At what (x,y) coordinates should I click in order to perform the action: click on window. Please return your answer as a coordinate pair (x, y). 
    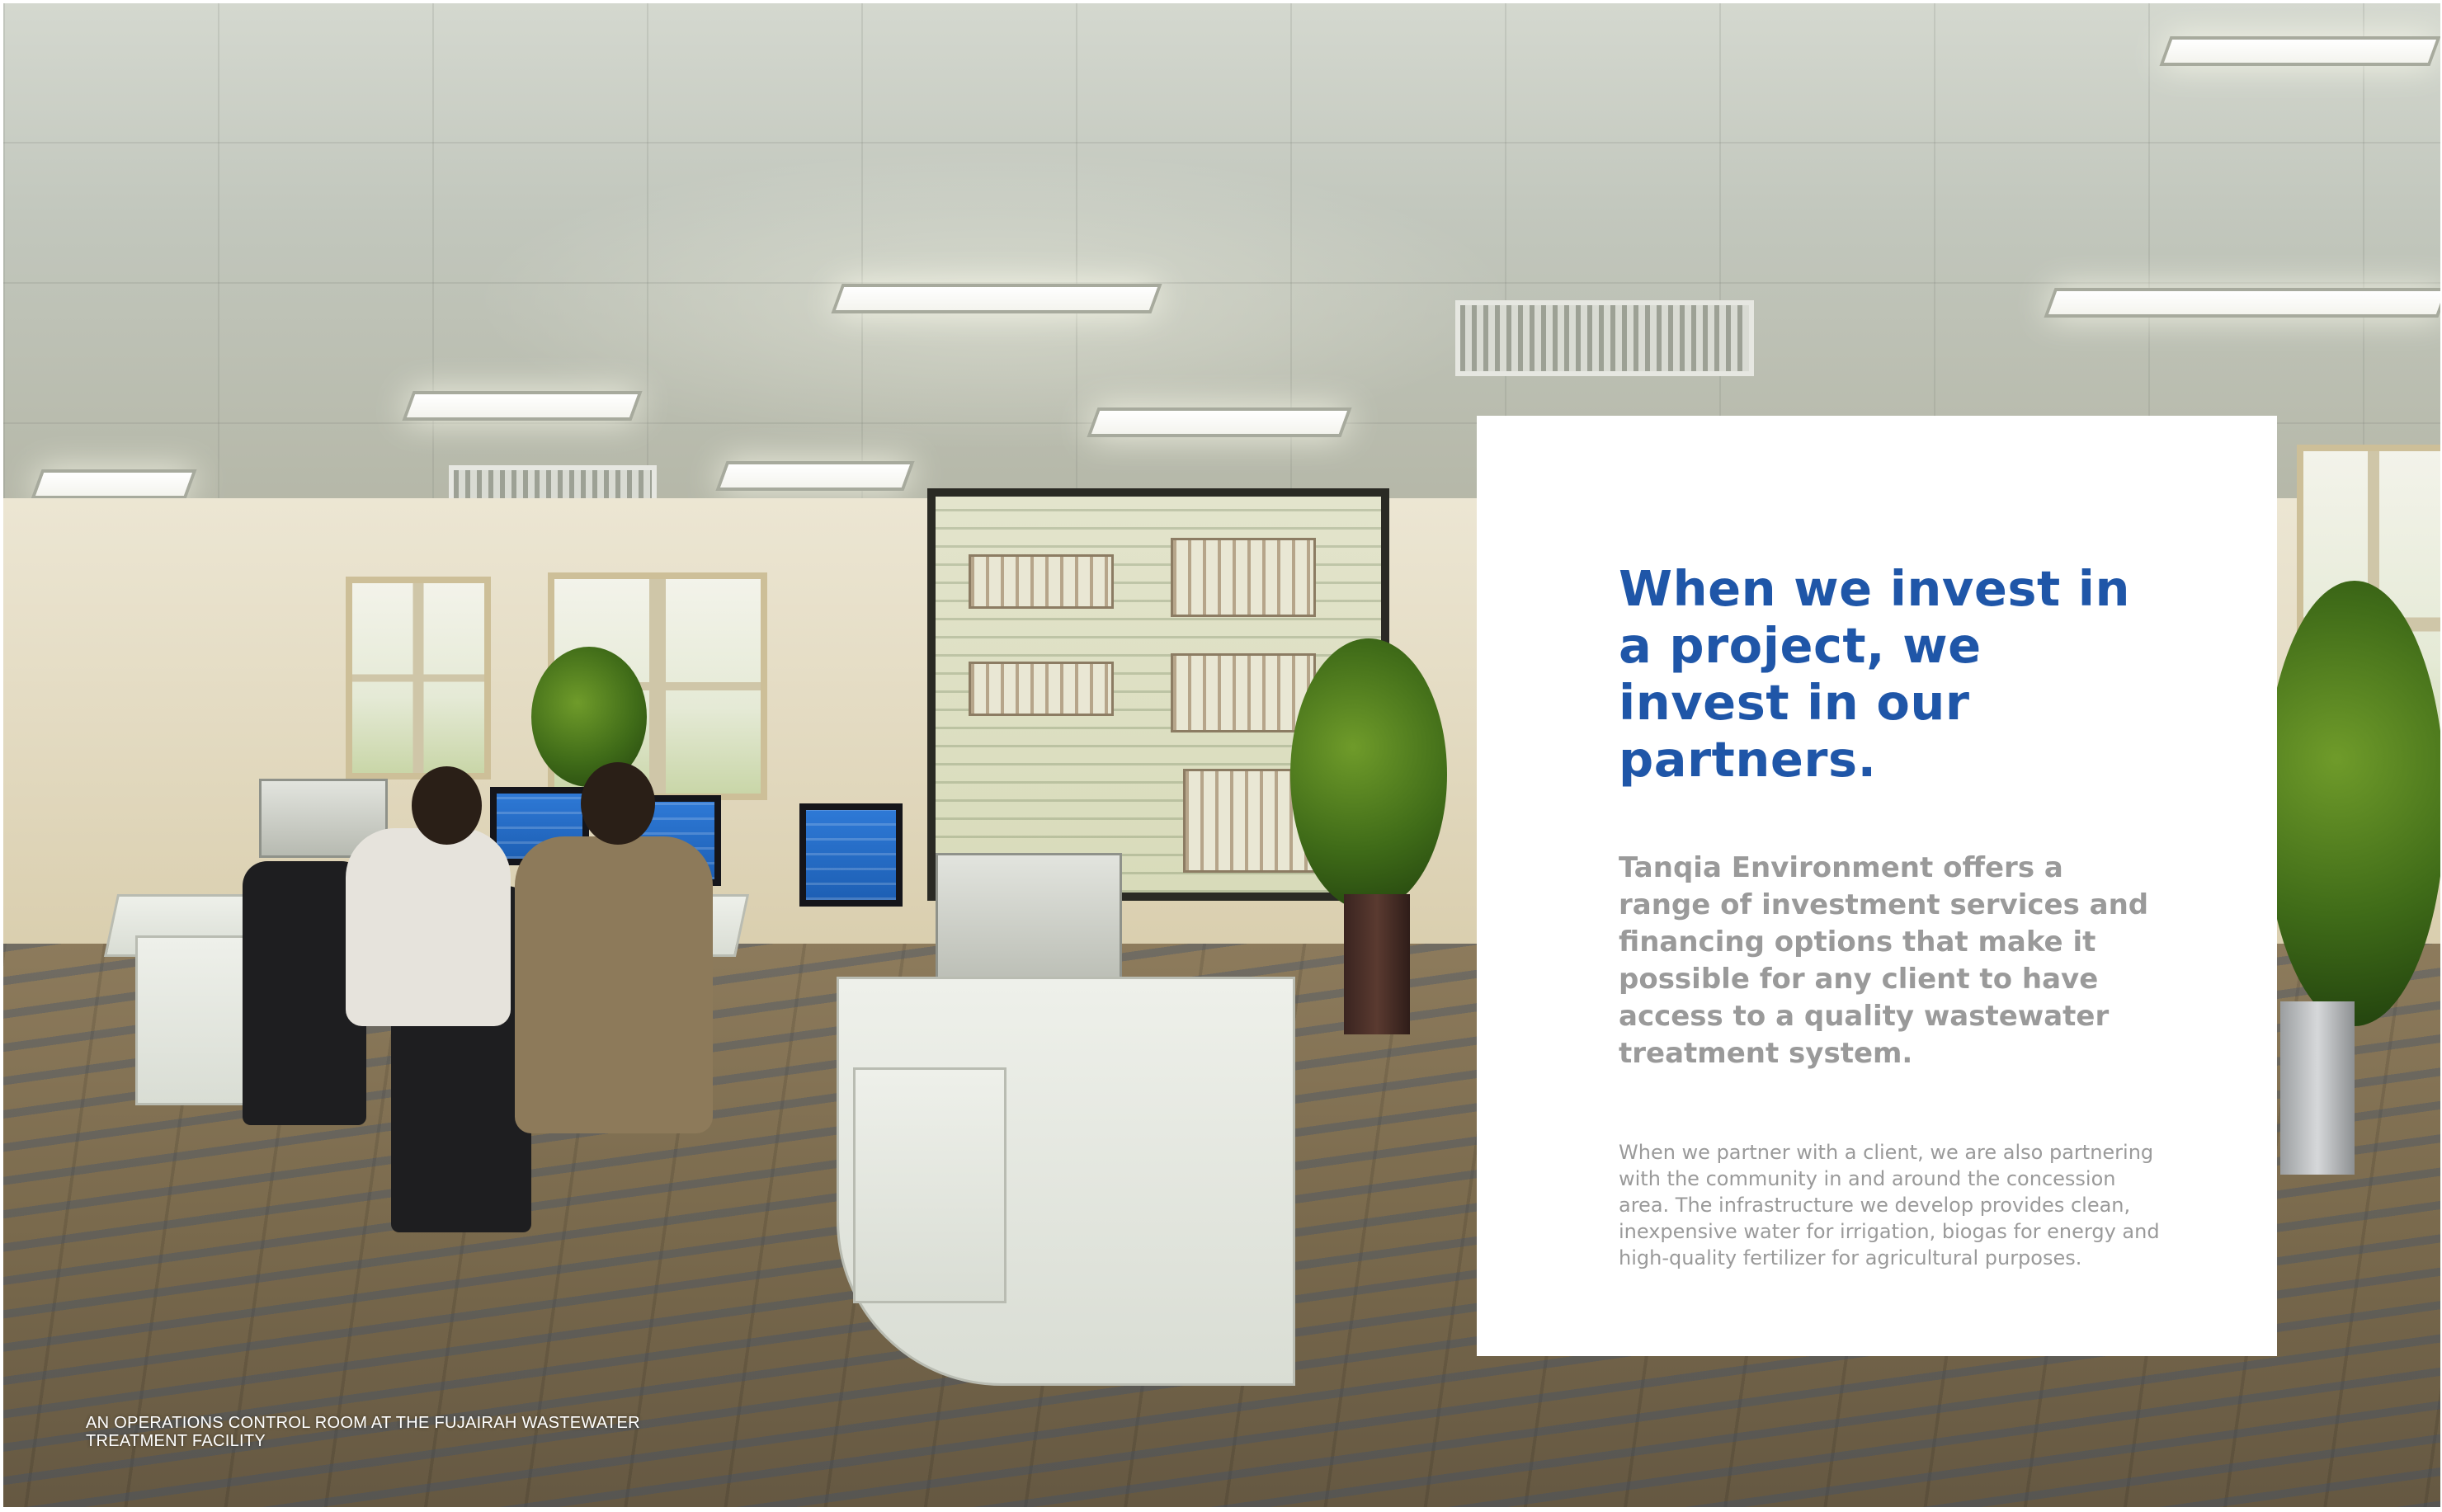
    Looking at the image, I should click on (418, 678).